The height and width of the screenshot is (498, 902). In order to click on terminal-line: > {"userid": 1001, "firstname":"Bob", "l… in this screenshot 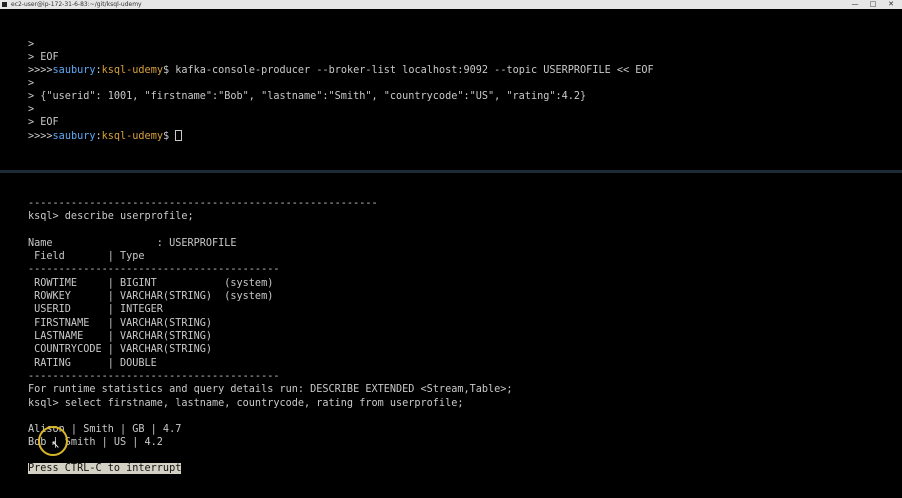, I will do `click(307, 96)`.